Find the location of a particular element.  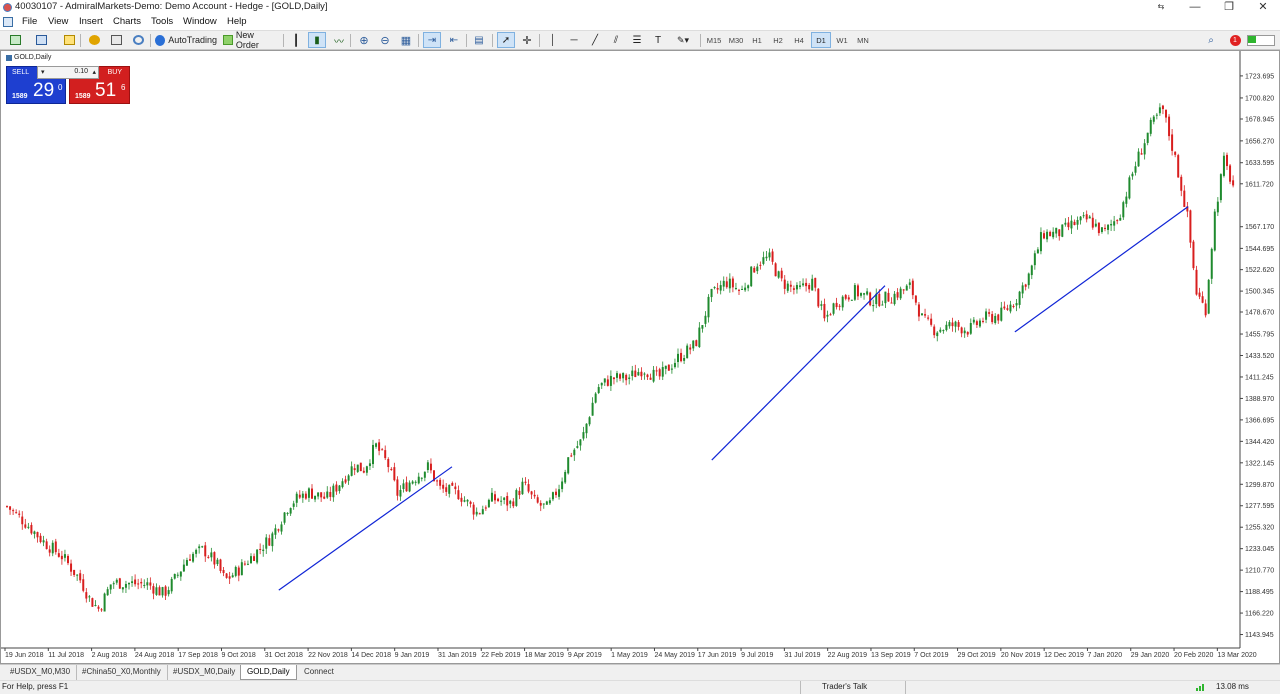

app-menu-icon is located at coordinates (8, 22).